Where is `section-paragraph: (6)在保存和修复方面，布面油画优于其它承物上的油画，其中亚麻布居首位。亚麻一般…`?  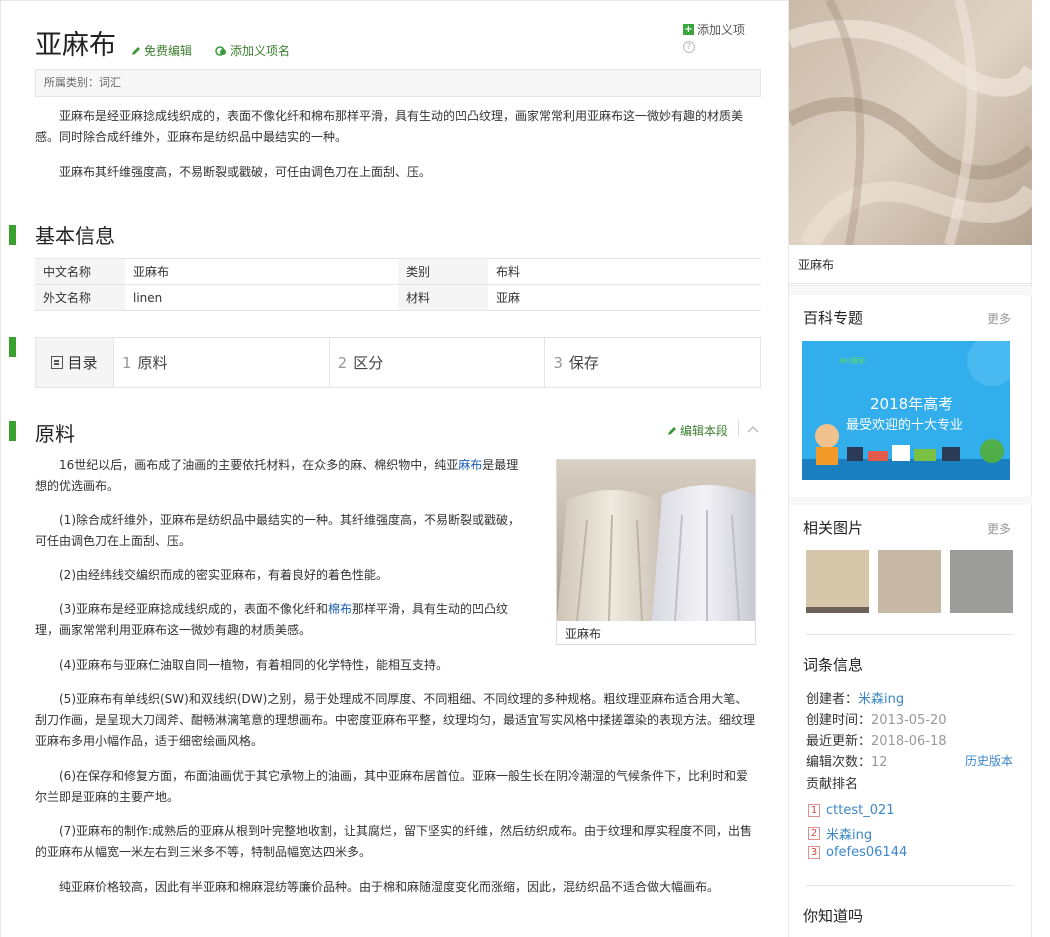 section-paragraph: (6)在保存和修复方面，布面油画优于其它承物上的油画，其中亚麻布居首位。亚麻一般… is located at coordinates (392, 786).